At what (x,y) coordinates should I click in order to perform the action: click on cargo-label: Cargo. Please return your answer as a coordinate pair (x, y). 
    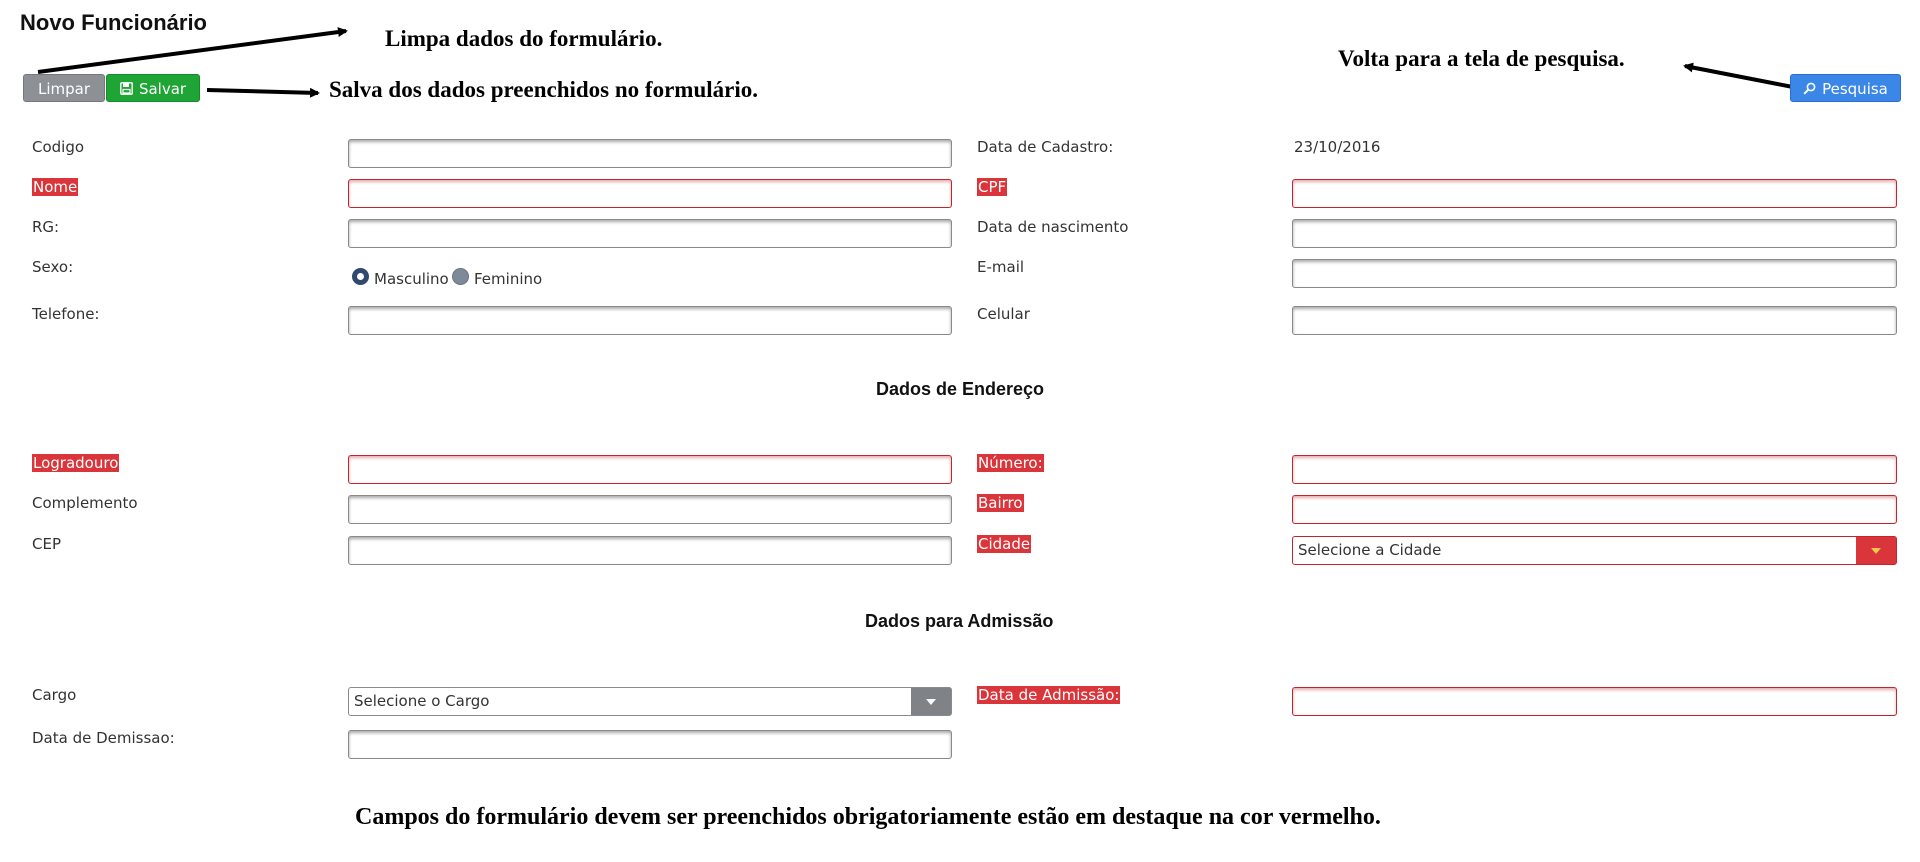
    Looking at the image, I should click on (54, 695).